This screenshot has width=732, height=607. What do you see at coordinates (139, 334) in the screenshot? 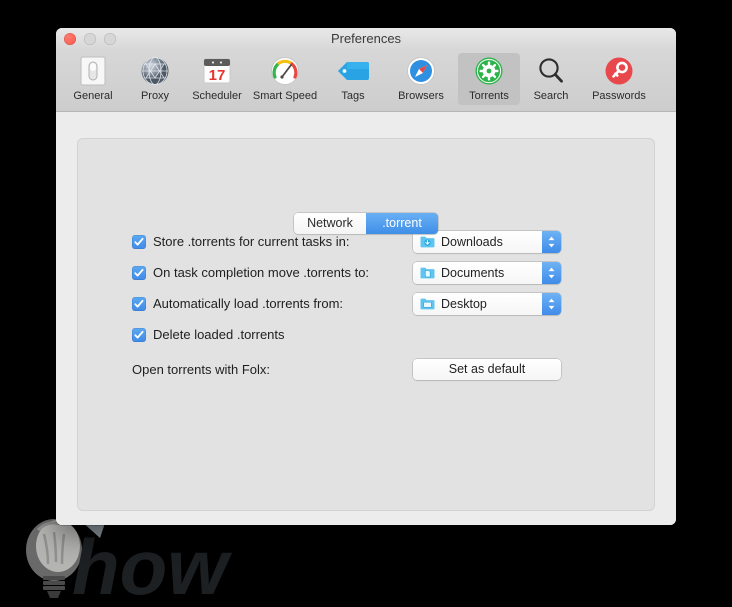
I see `checkbox-delete-loaded` at bounding box center [139, 334].